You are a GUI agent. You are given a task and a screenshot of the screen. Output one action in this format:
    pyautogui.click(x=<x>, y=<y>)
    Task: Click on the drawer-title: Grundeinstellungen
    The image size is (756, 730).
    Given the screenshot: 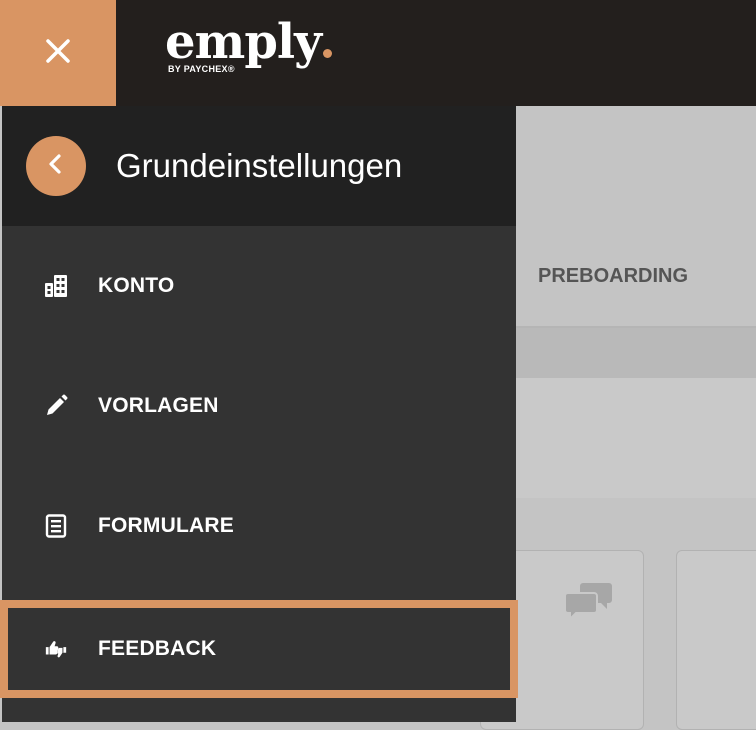 What is the action you would take?
    pyautogui.click(x=259, y=165)
    